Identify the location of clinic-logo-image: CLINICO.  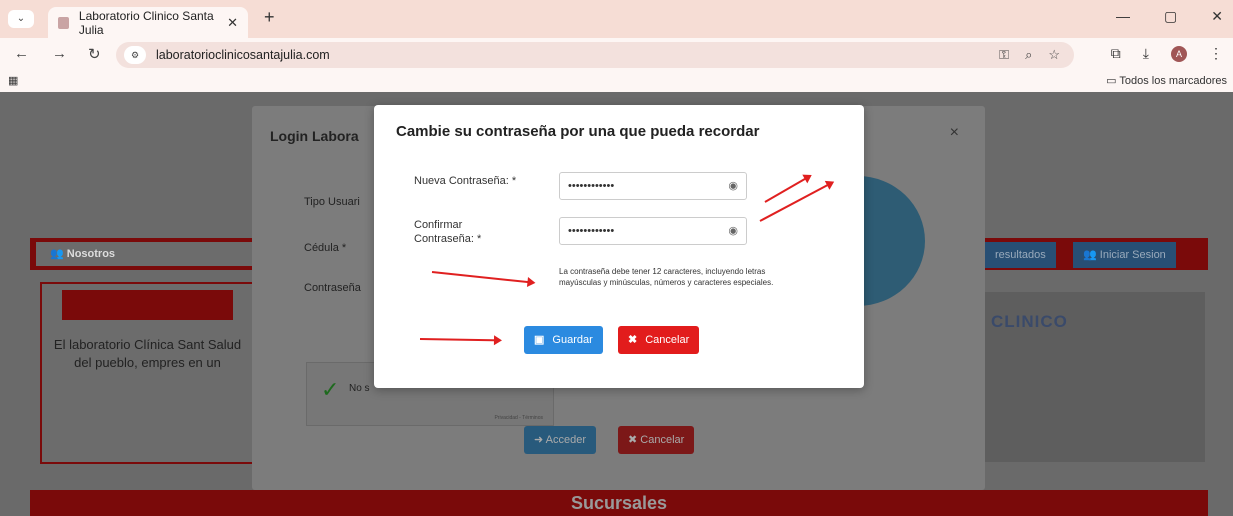
(1095, 377).